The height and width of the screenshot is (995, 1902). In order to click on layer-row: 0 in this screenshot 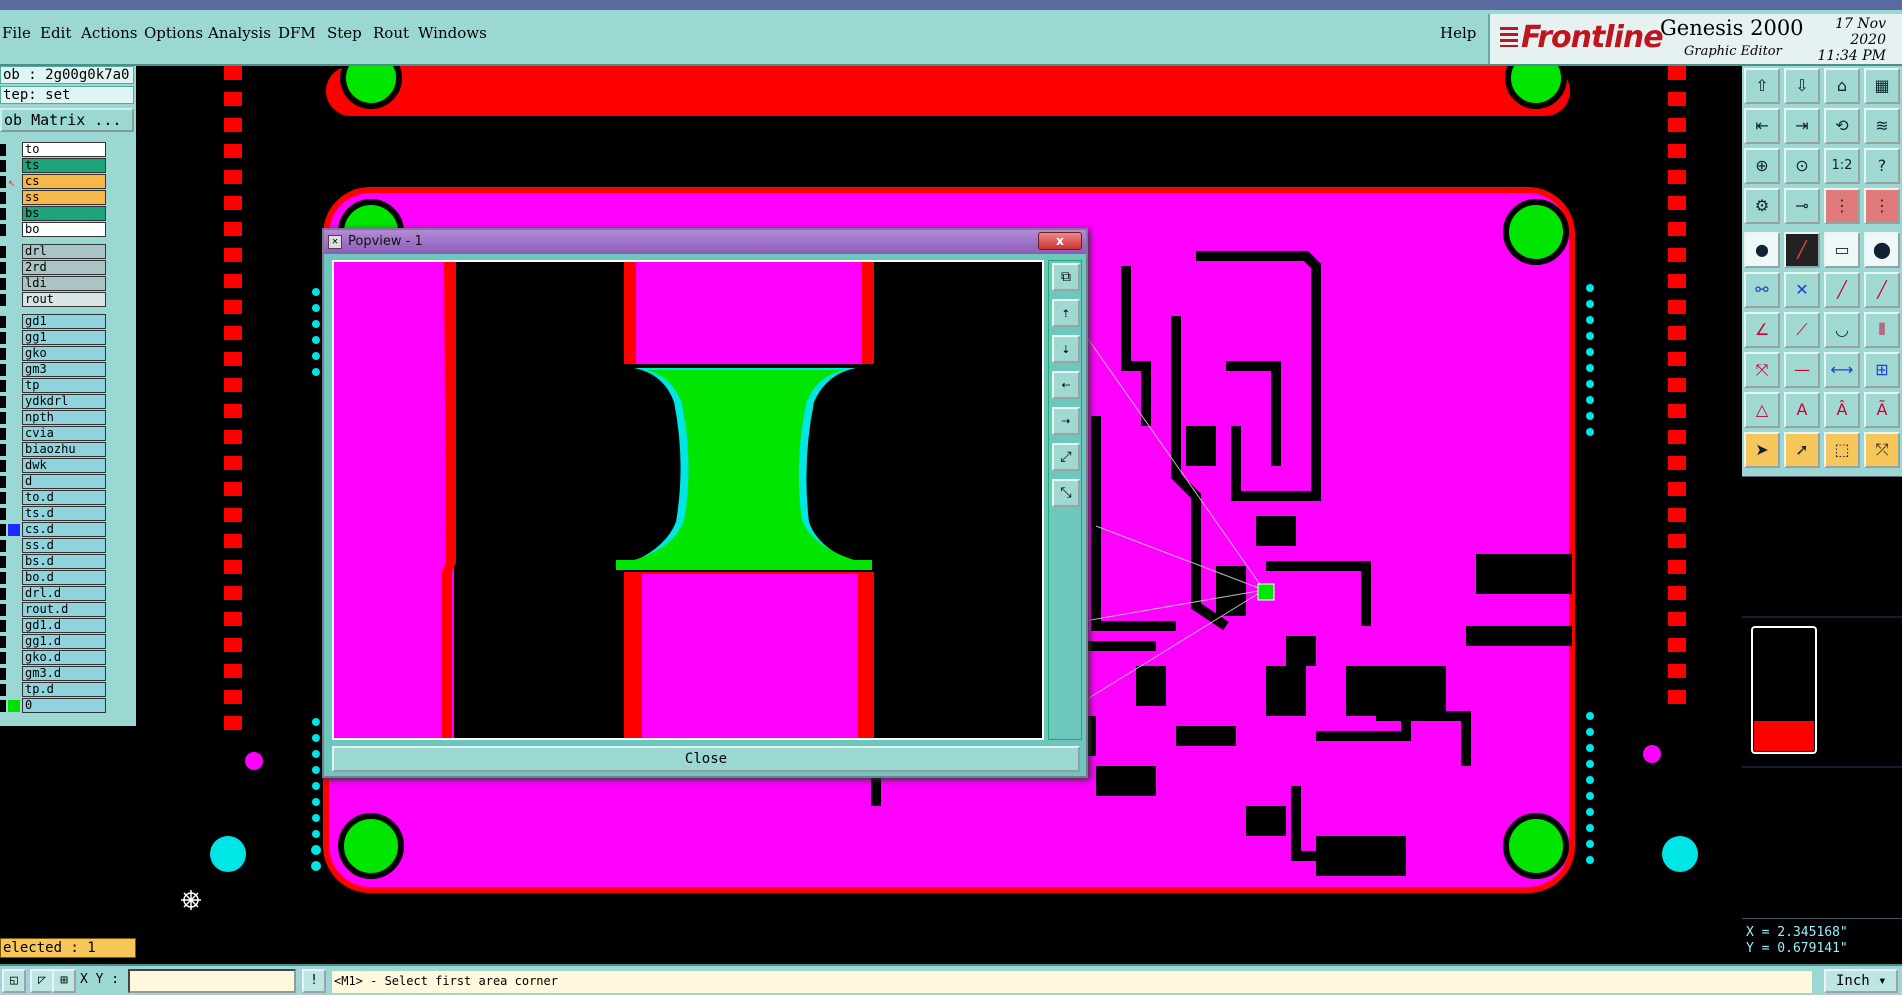, I will do `click(54, 706)`.